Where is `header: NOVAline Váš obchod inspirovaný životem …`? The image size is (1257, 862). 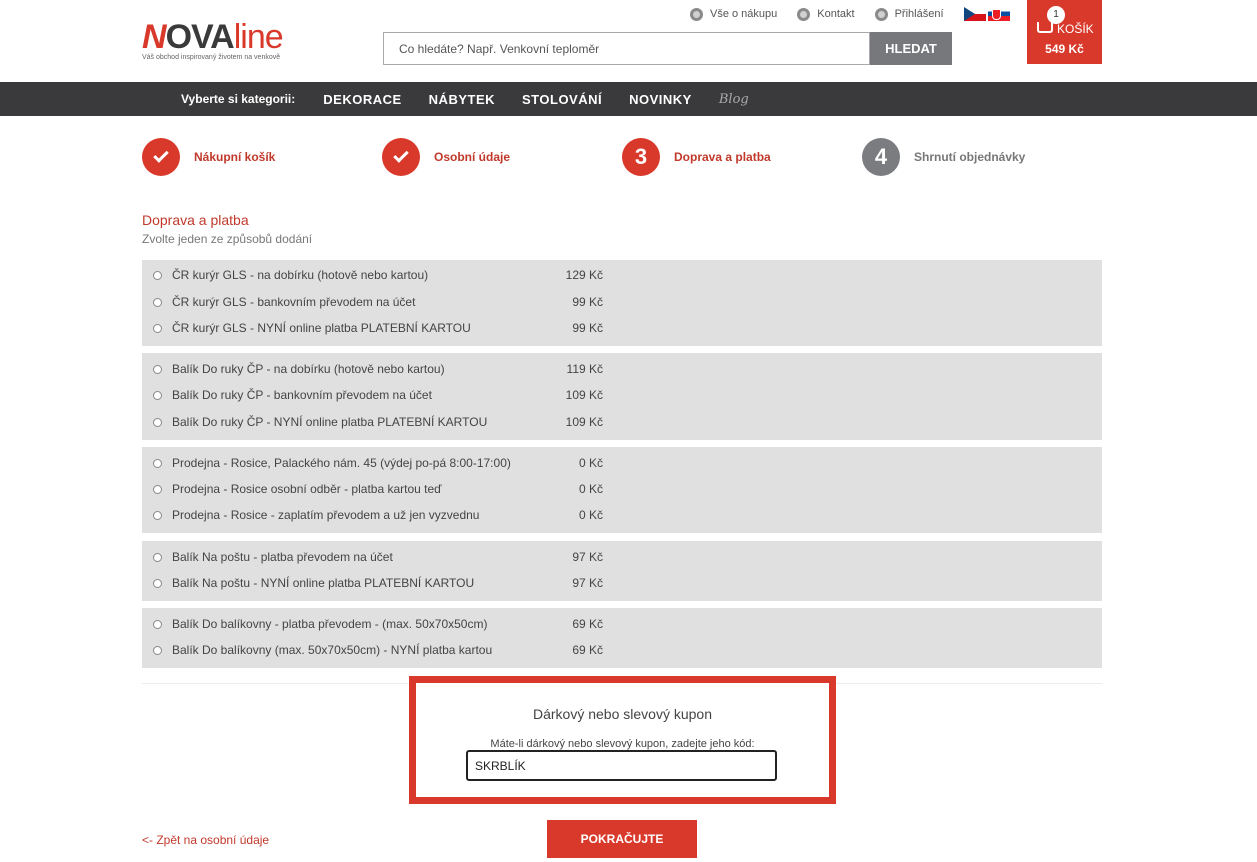 header: NOVAline Váš obchod inspirovaný životem … is located at coordinates (628, 41).